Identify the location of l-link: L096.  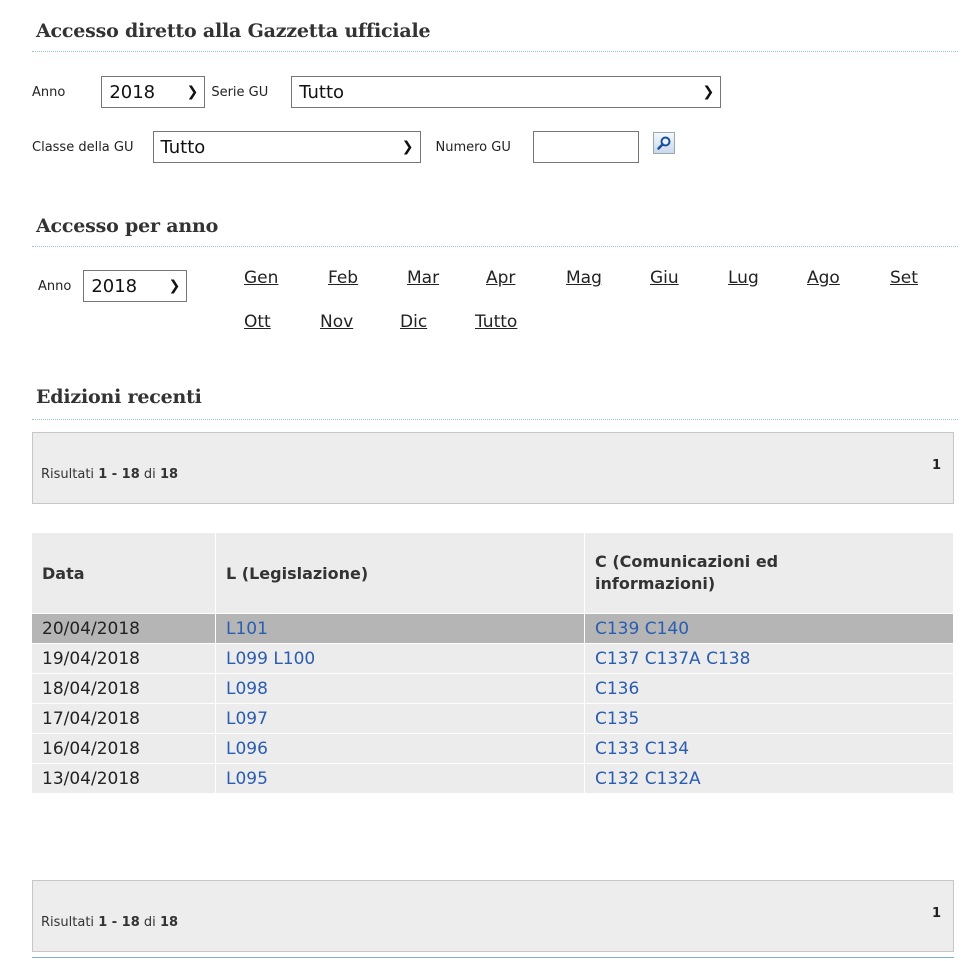
(247, 749).